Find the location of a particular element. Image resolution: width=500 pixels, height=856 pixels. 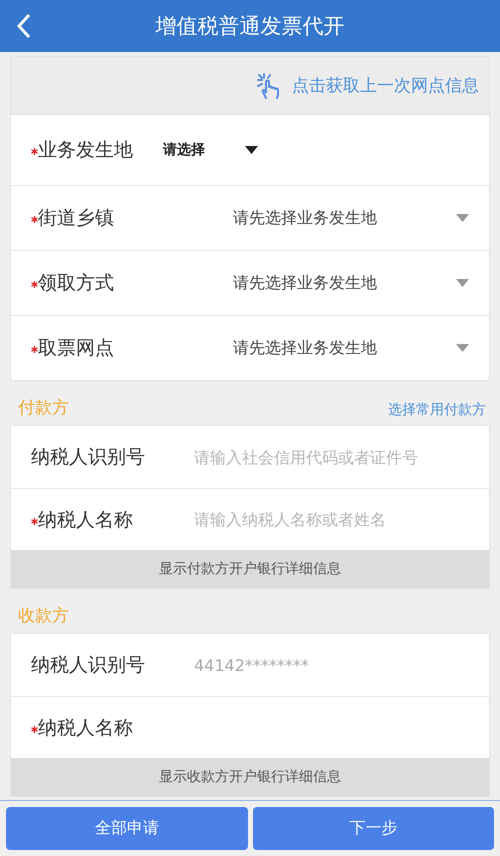

action-button: 全部申请 is located at coordinates (127, 828).